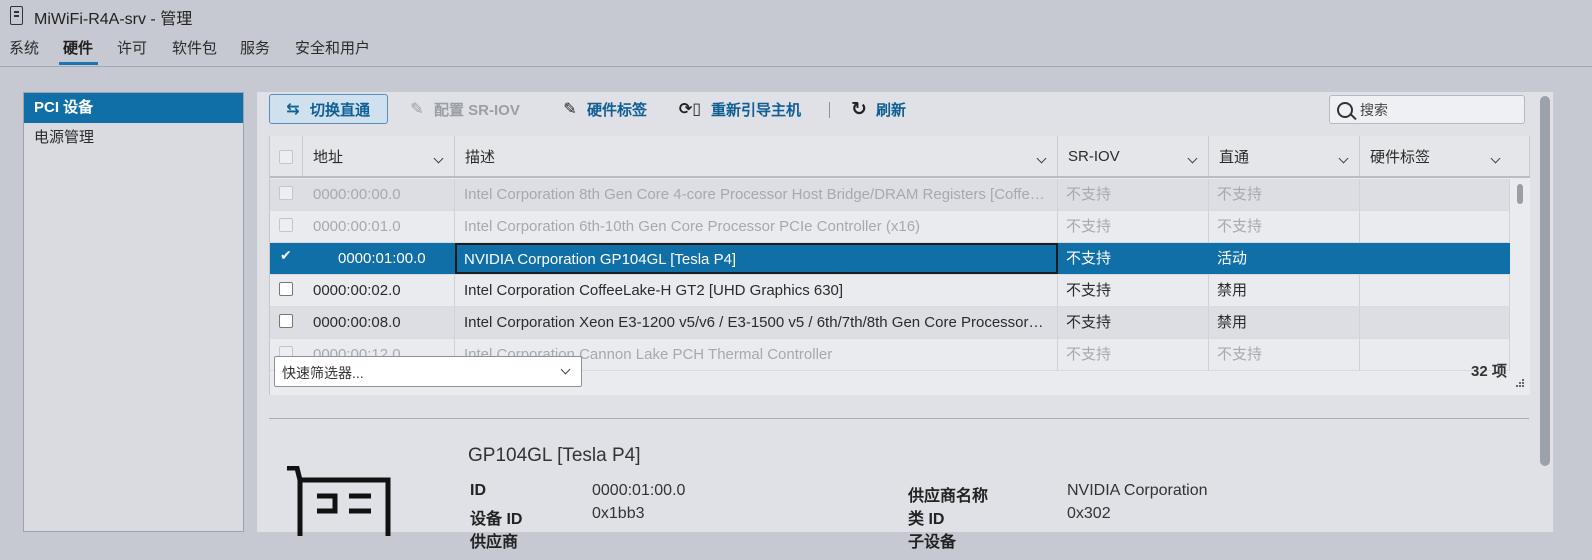 The image size is (1592, 560). What do you see at coordinates (1345, 110) in the screenshot?
I see `search-icon` at bounding box center [1345, 110].